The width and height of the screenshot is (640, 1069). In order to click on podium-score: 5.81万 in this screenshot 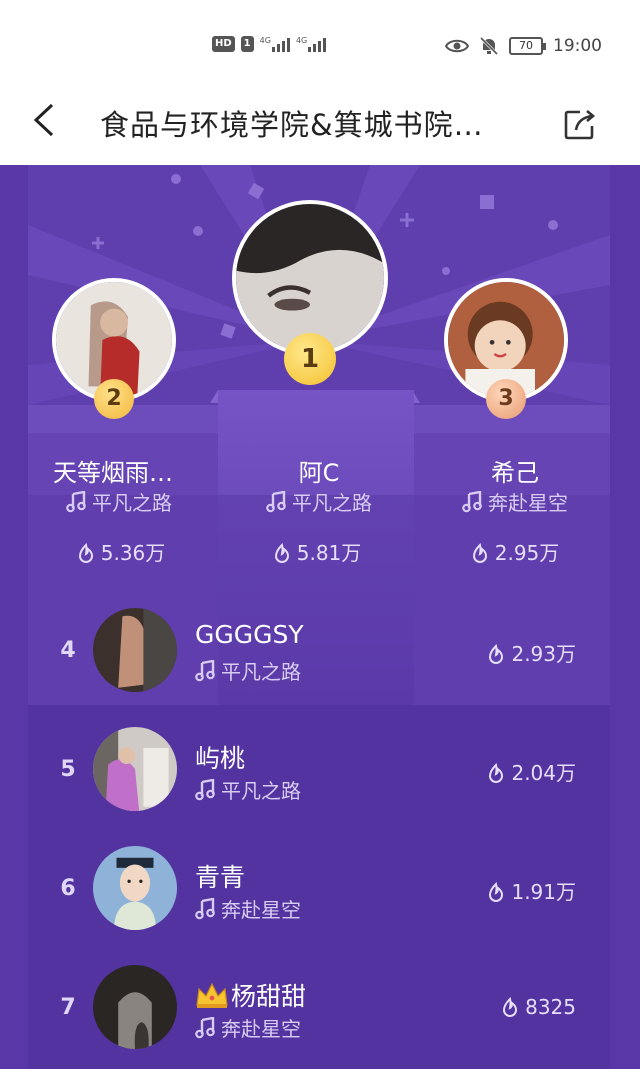, I will do `click(317, 551)`.